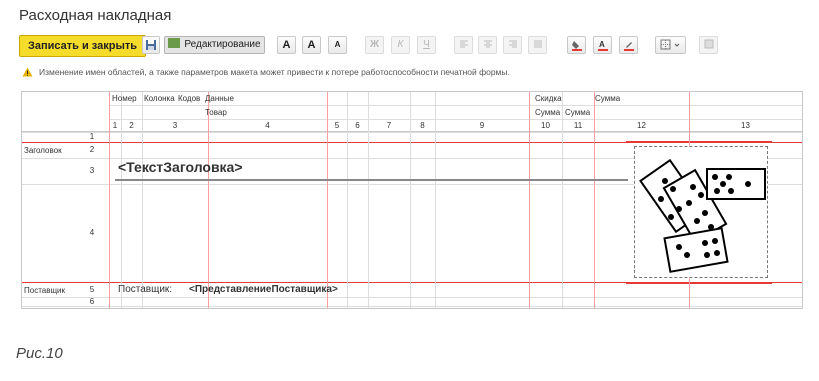  I want to click on supplier-parameter-cell: <ПредставлениеПоставщика>, so click(263, 289).